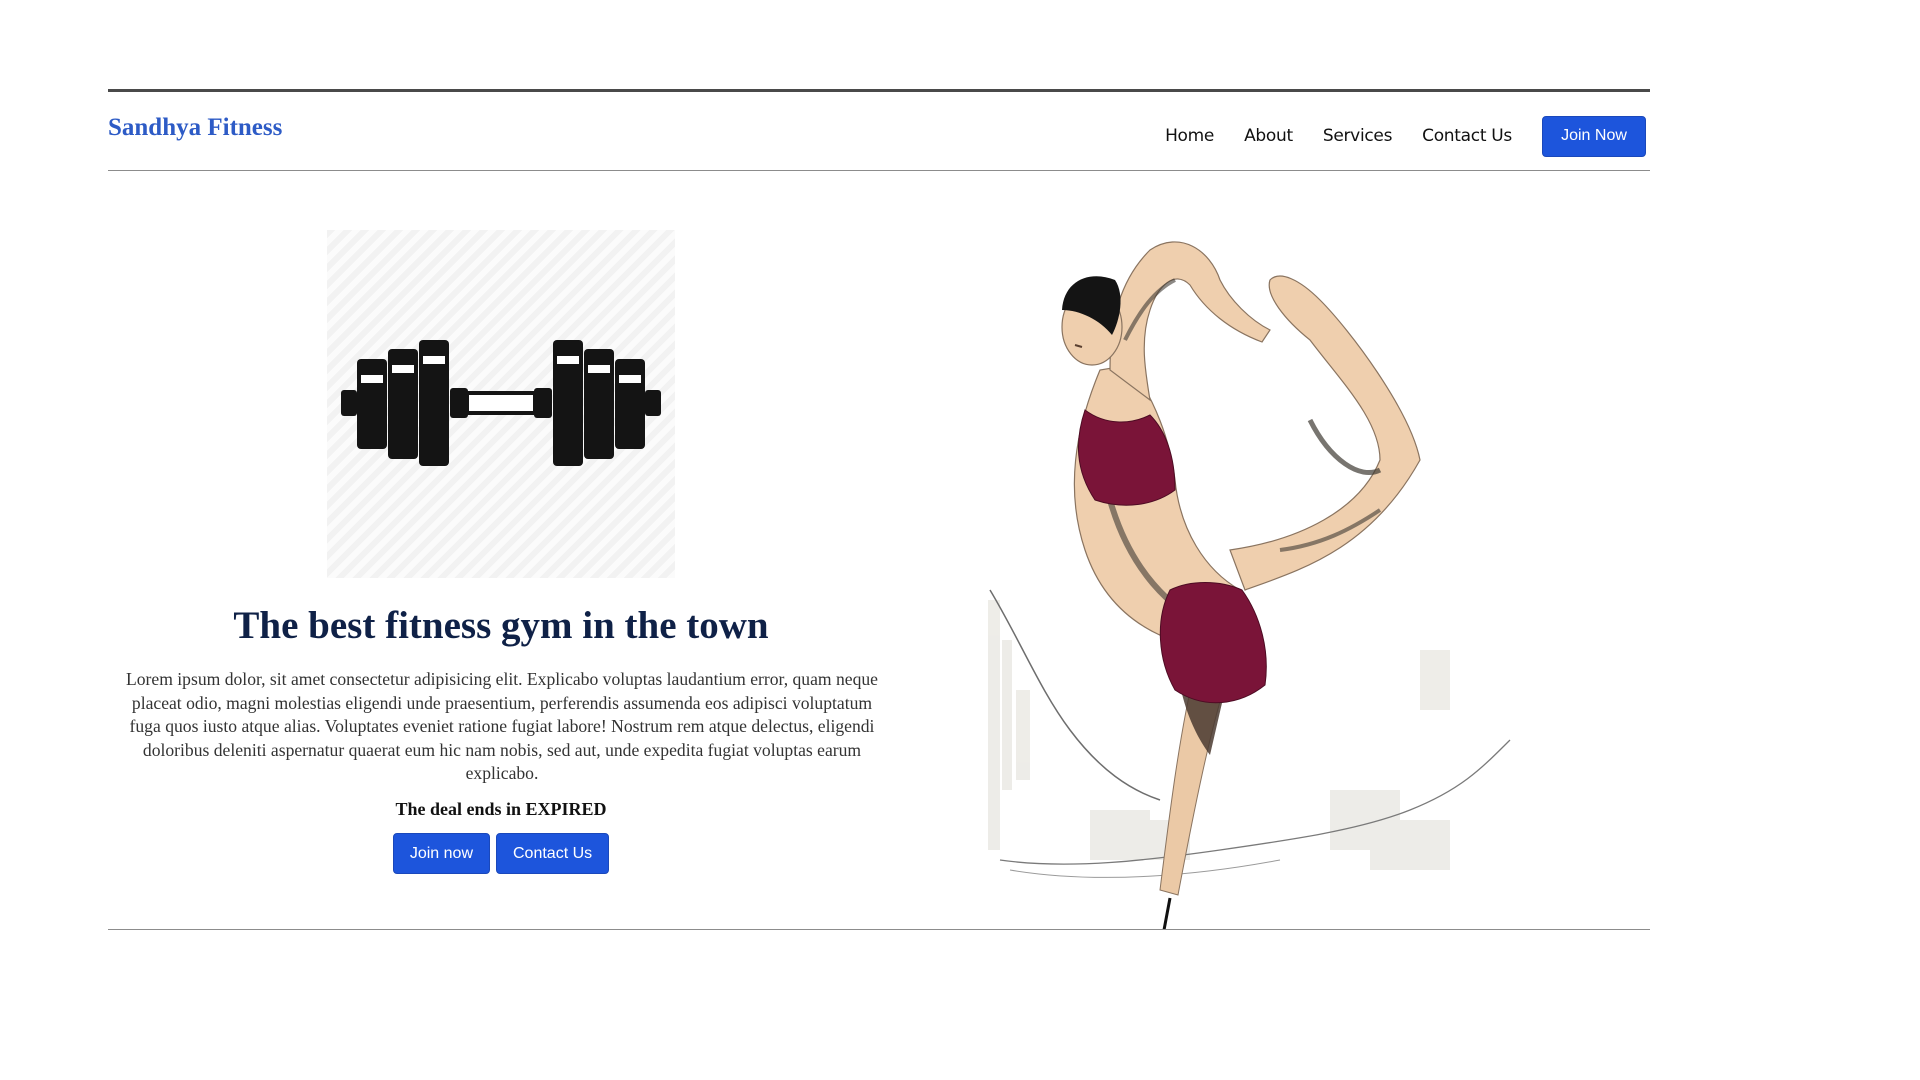 The width and height of the screenshot is (1920, 1080). I want to click on nav-contact: Contact Us, so click(1467, 136).